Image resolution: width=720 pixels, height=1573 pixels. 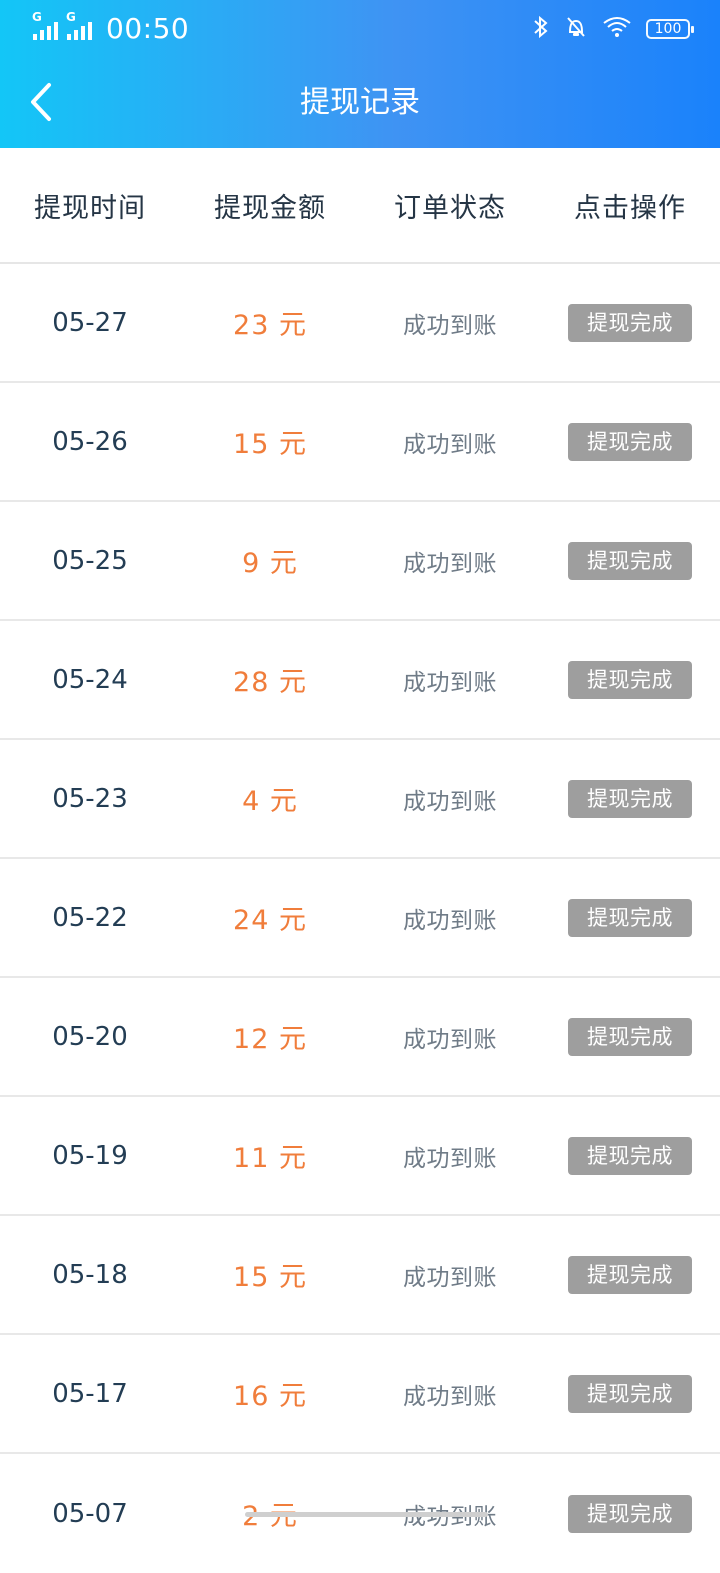 I want to click on row-date: 05-23, so click(x=90, y=798).